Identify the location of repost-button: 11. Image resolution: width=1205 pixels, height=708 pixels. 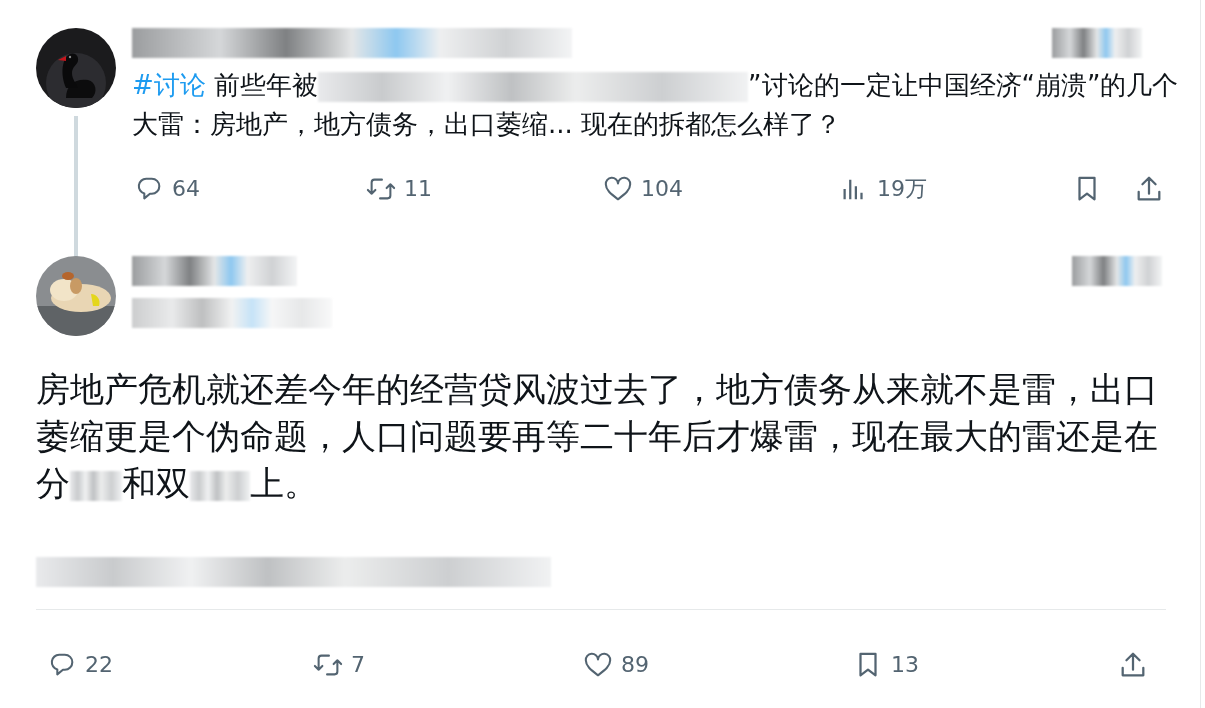
(399, 188).